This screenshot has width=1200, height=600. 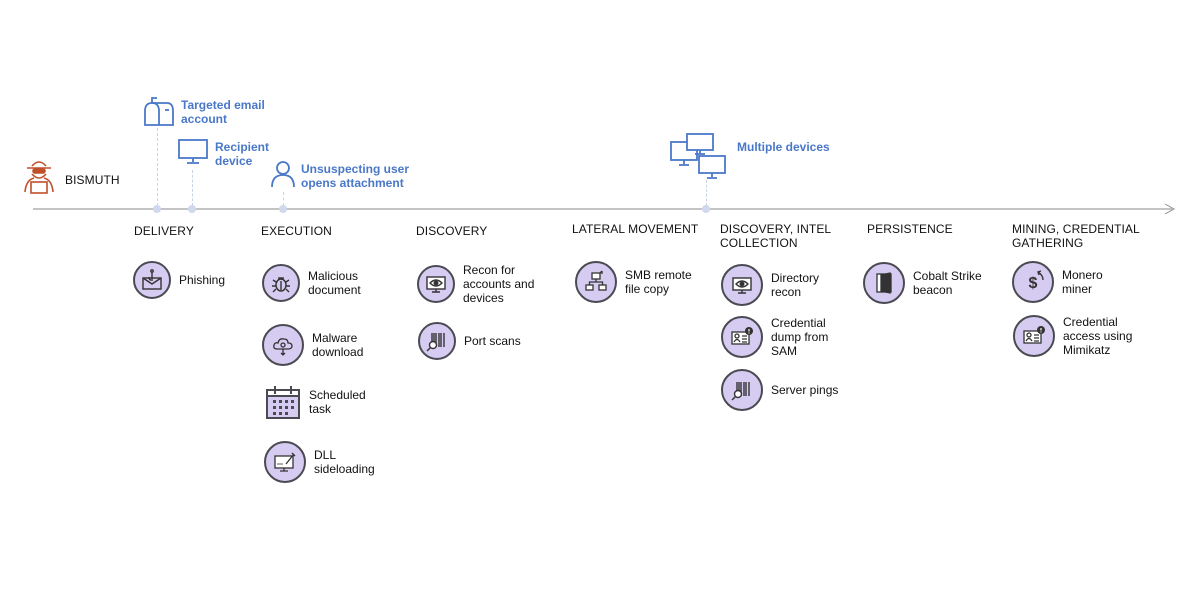 What do you see at coordinates (283, 402) in the screenshot?
I see `calendar-icon` at bounding box center [283, 402].